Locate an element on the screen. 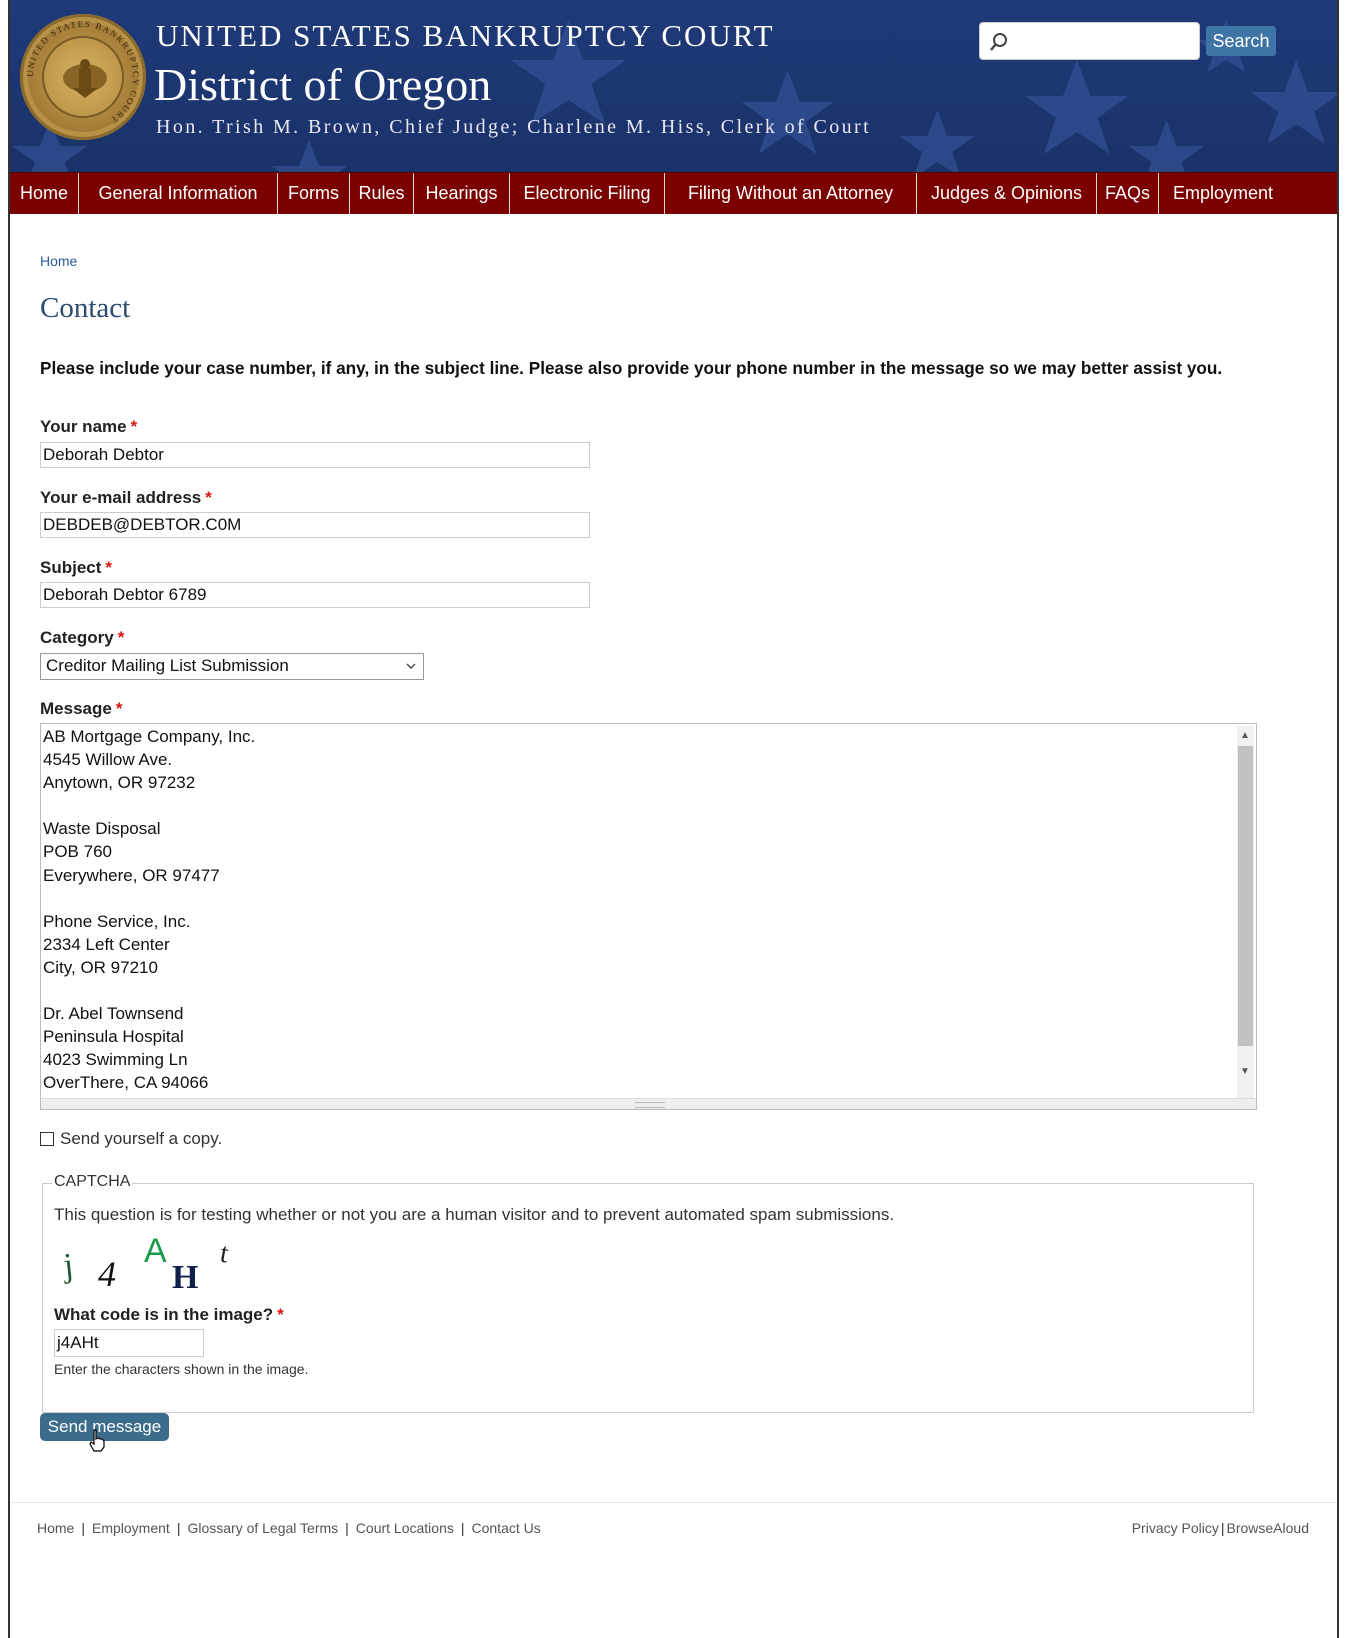 This screenshot has height=1638, width=1347. footer-link-home: Home is located at coordinates (55, 1528).